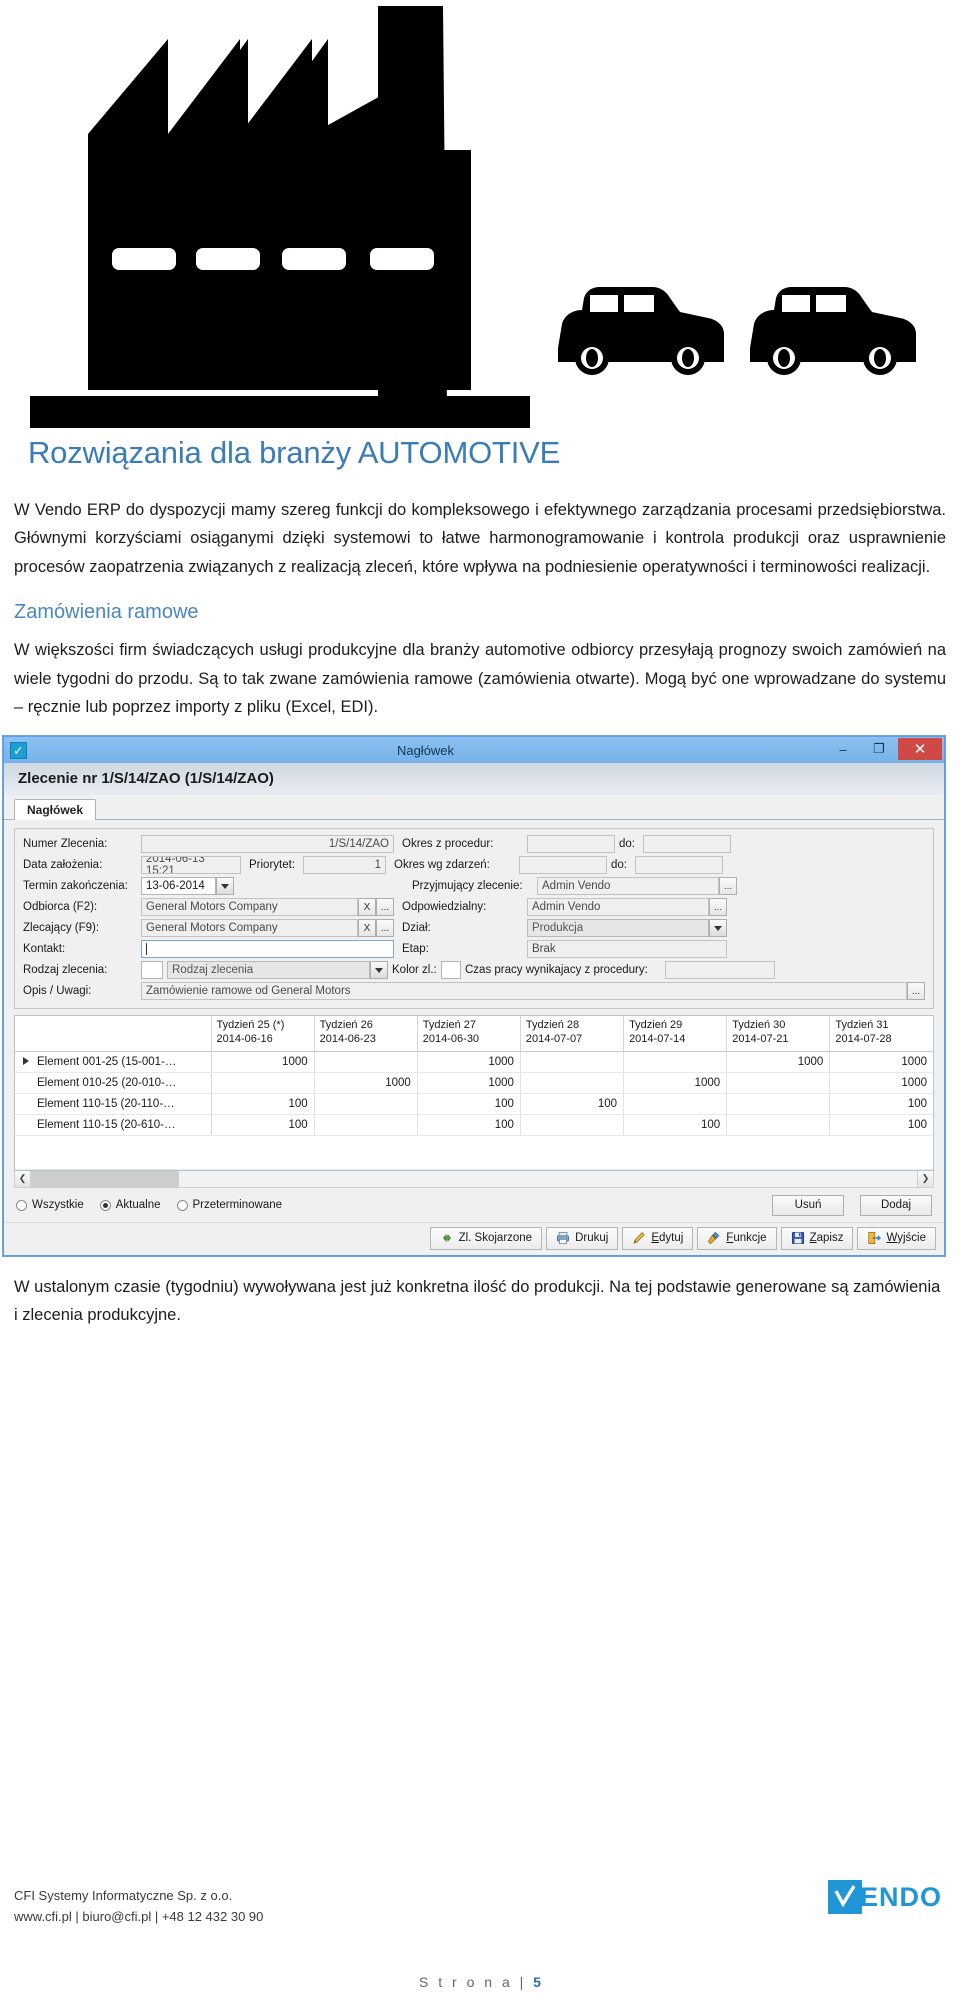 This screenshot has width=960, height=2004. I want to click on cell-1-6: 1000, so click(881, 1083).